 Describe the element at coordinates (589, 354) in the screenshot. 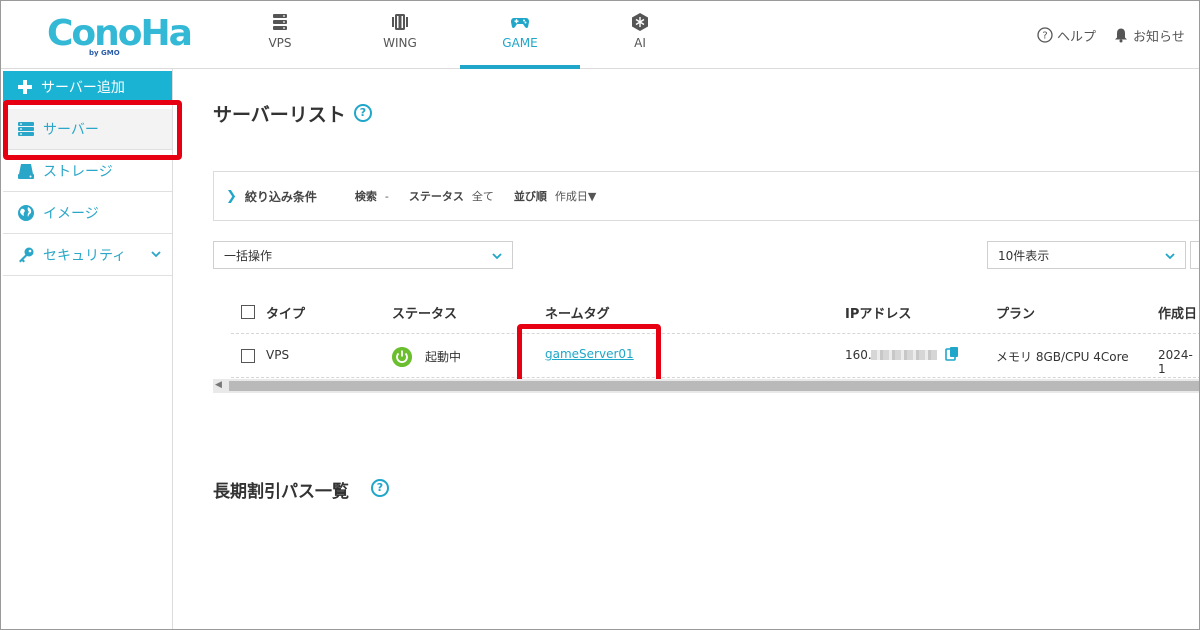

I see `nametag-link: gameServer01` at that location.